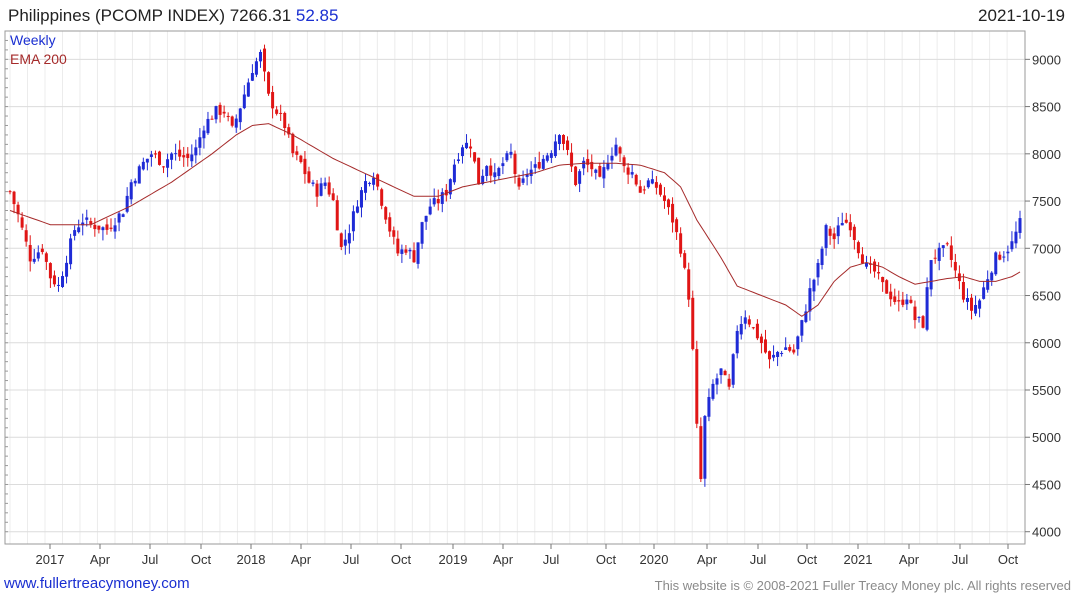  I want to click on y-tick-label: 5500, so click(1046, 390).